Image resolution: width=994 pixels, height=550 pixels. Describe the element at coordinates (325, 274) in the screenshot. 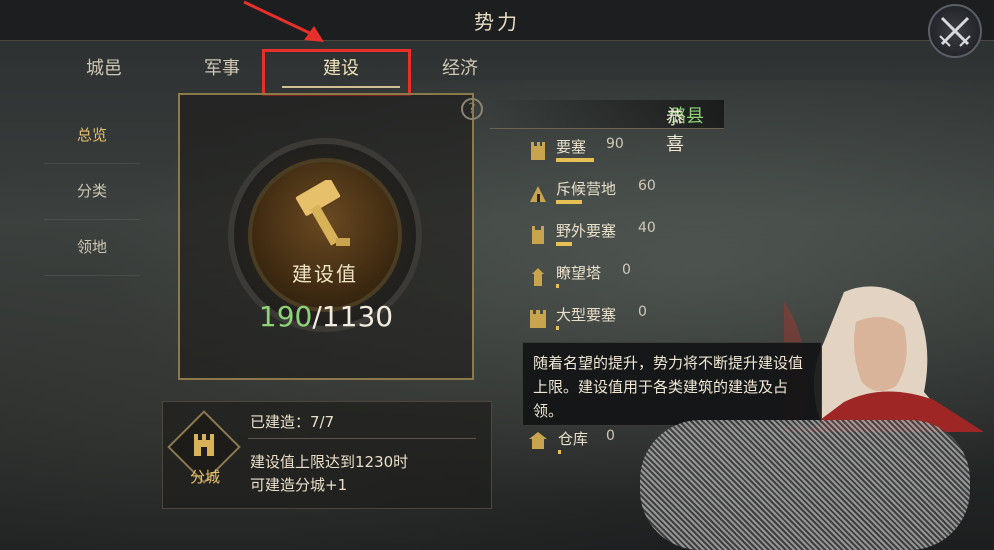

I see `construction-value-label: 建设值` at that location.